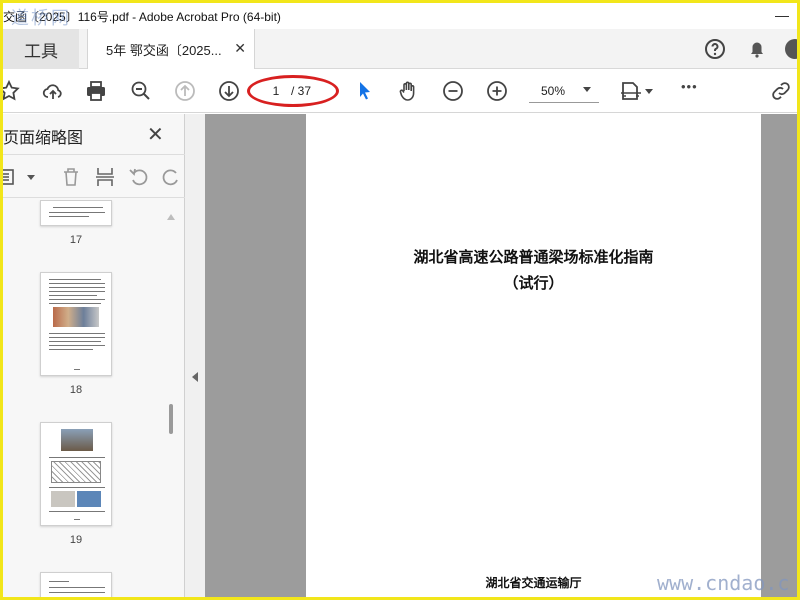 This screenshot has height=600, width=800. I want to click on watermark-bottom: www.cndao.c, so click(723, 583).